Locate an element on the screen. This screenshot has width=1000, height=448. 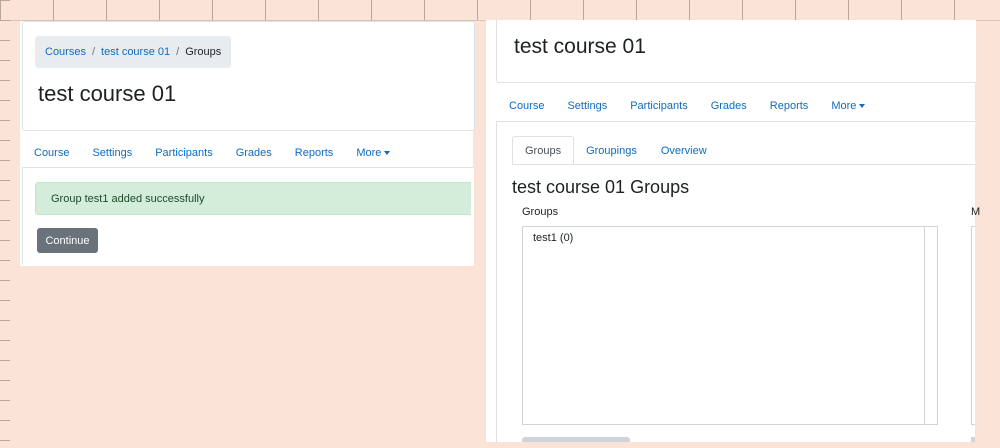
success-alert-text: Group test1 added successfully is located at coordinates (128, 198).